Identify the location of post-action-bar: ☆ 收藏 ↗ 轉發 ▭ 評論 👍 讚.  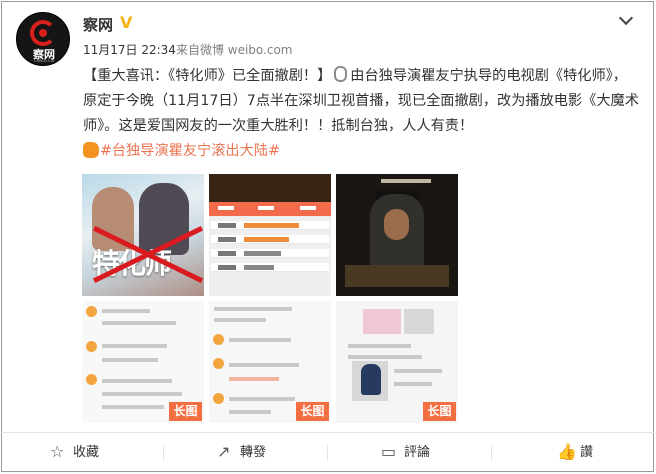
(327, 452).